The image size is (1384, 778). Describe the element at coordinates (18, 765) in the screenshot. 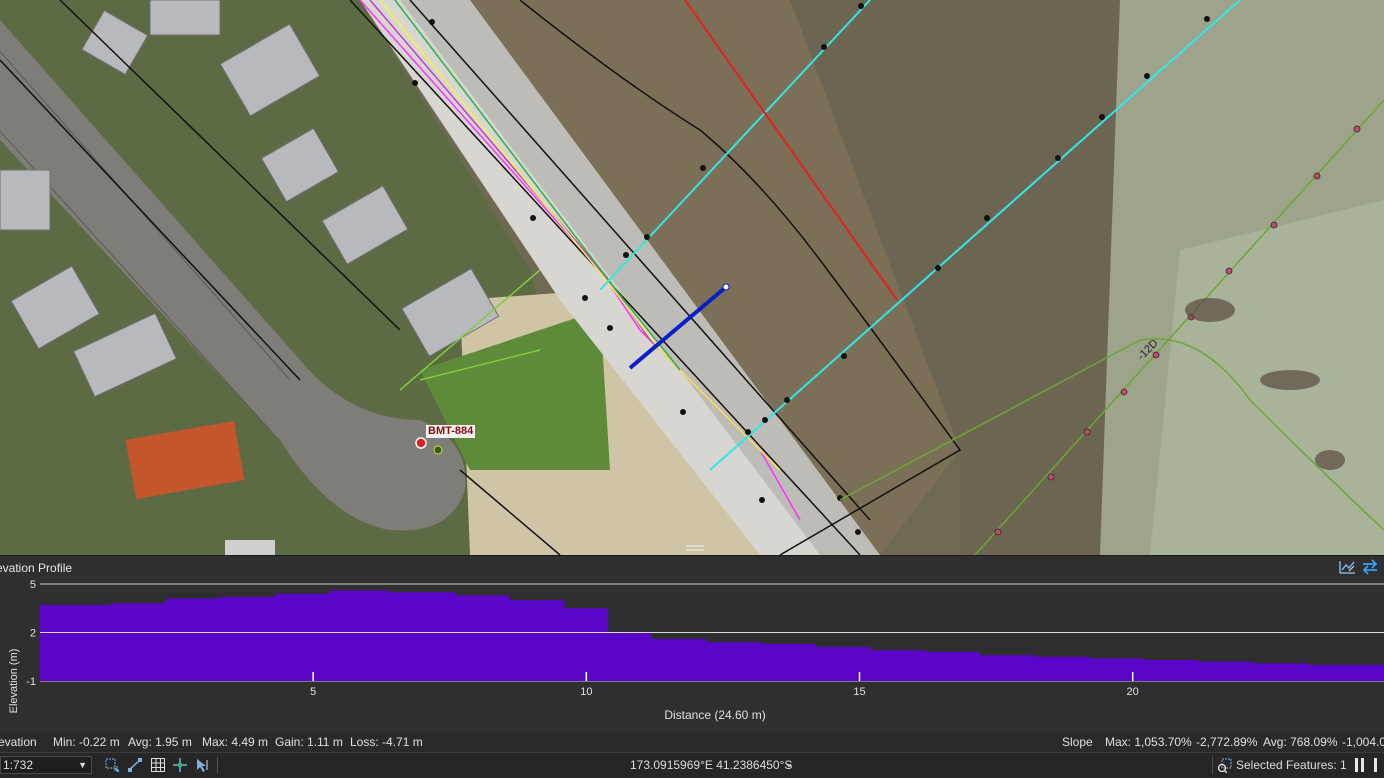

I see `map-scale-value: 1:732` at that location.